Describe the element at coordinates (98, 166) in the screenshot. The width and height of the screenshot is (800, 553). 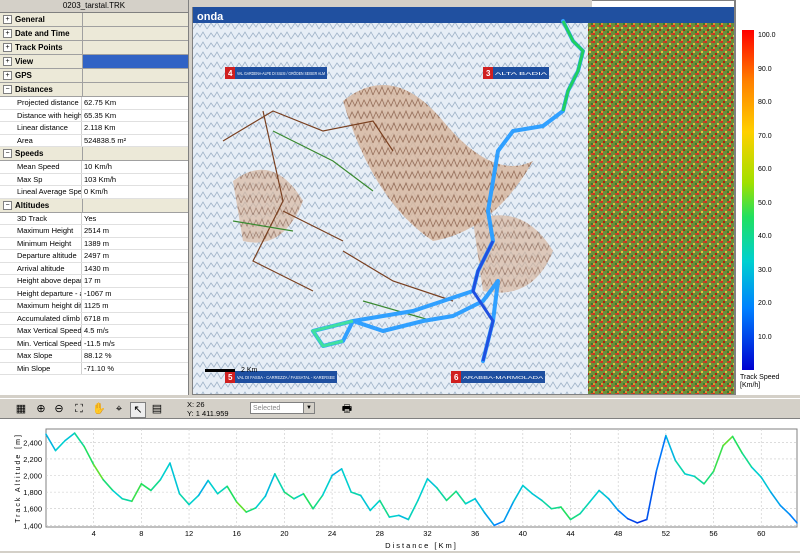
I see `property-value: 10 Km/h` at that location.